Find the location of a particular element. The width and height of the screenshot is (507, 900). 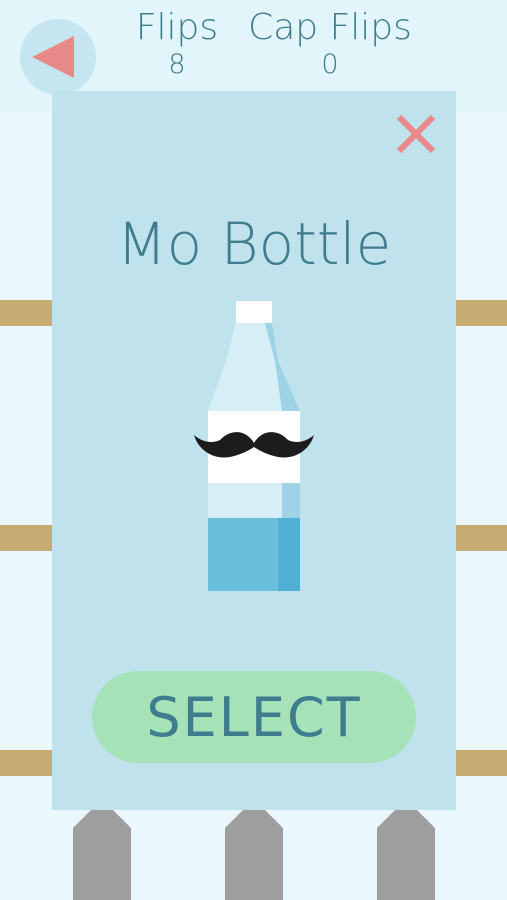

back-button is located at coordinates (58, 57).